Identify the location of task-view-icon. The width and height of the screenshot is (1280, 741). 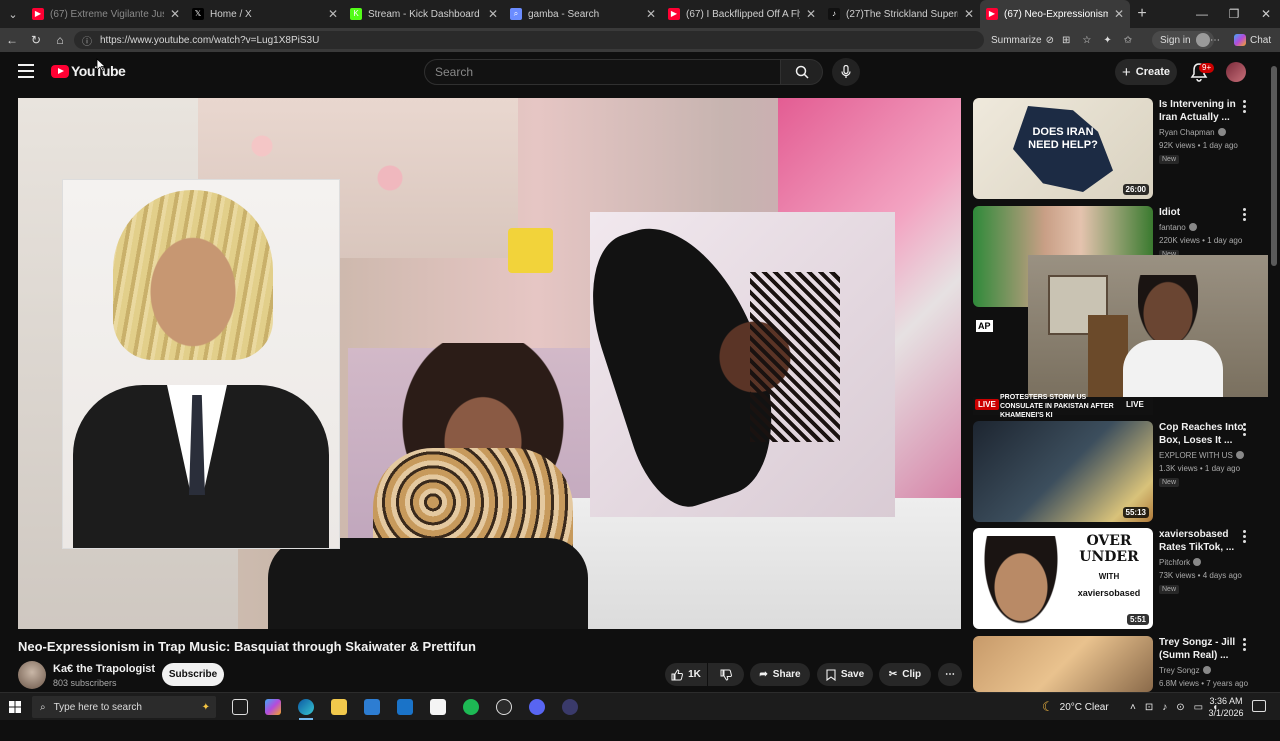
(240, 707).